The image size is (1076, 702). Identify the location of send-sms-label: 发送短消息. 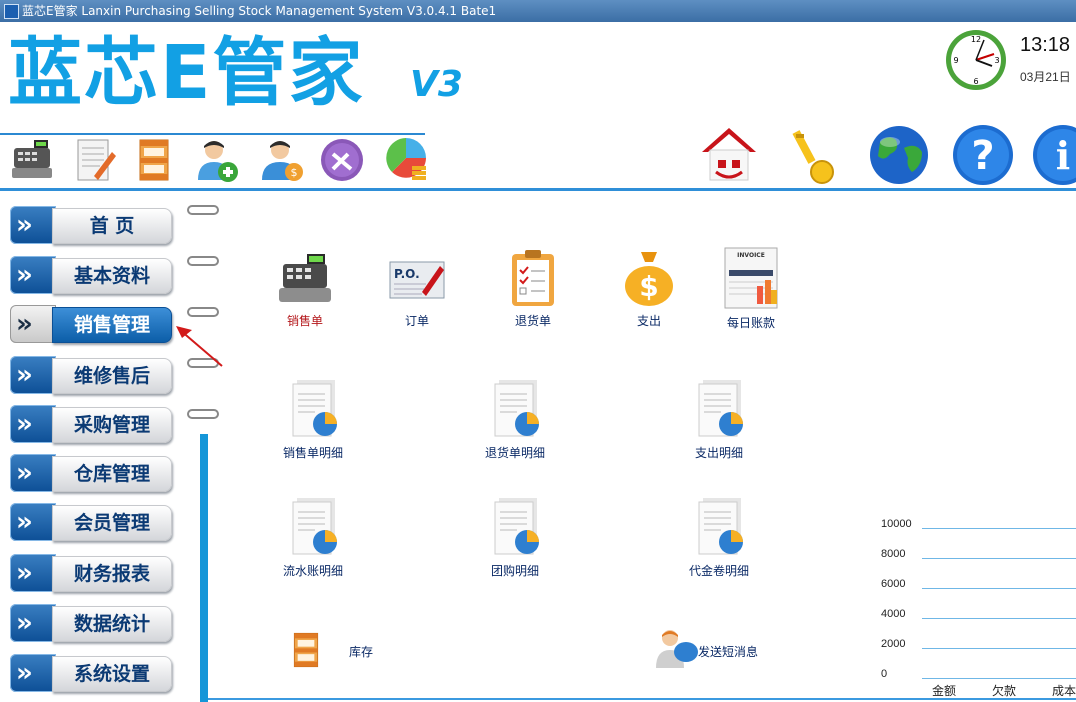
(728, 652).